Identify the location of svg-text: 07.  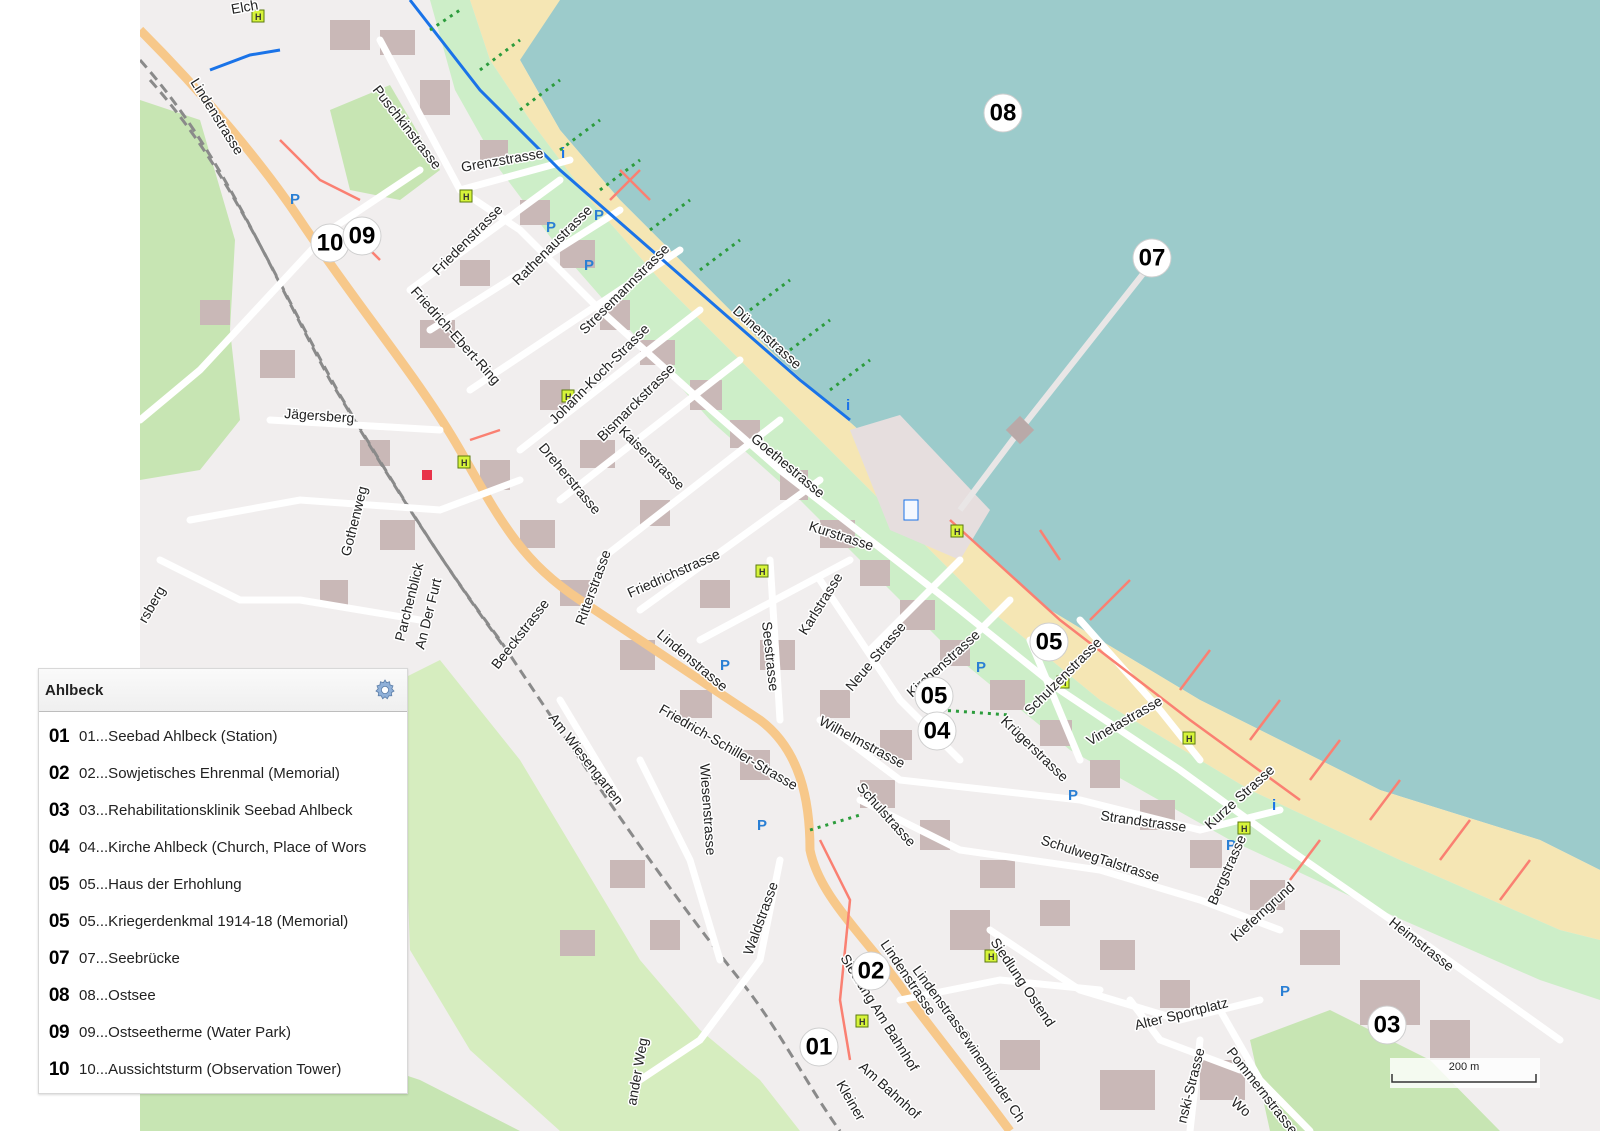
(1152, 258).